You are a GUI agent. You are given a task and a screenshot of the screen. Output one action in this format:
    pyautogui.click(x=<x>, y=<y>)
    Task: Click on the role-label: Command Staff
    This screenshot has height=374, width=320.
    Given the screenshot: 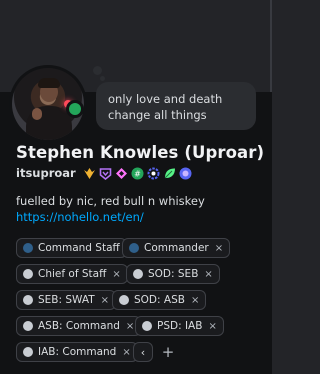 What is the action you would take?
    pyautogui.click(x=79, y=248)
    